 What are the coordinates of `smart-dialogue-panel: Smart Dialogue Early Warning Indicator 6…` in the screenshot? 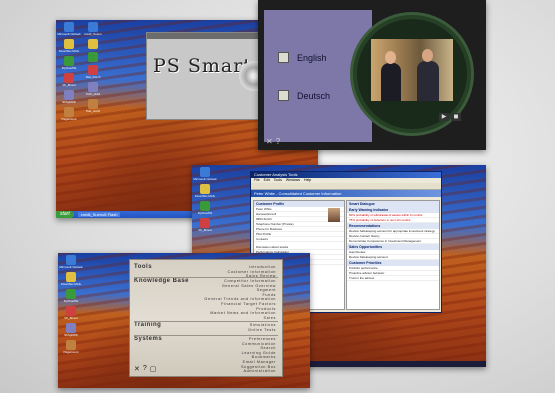 It's located at (393, 255).